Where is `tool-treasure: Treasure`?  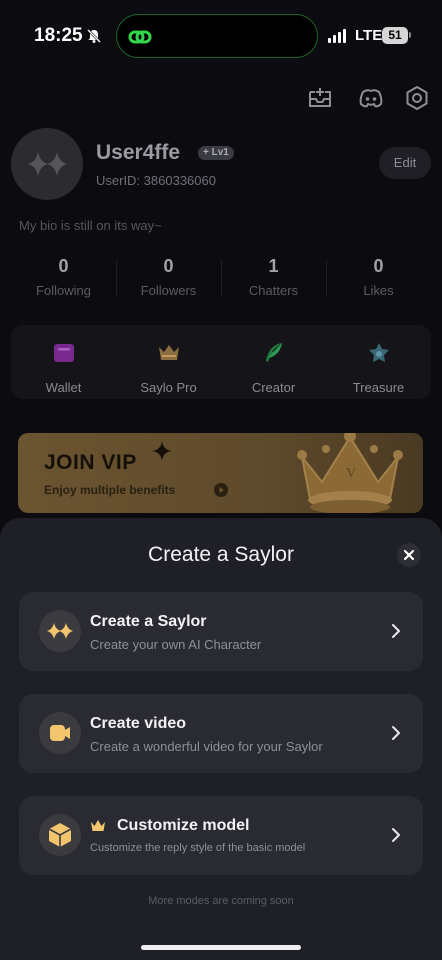 tool-treasure: Treasure is located at coordinates (378, 362).